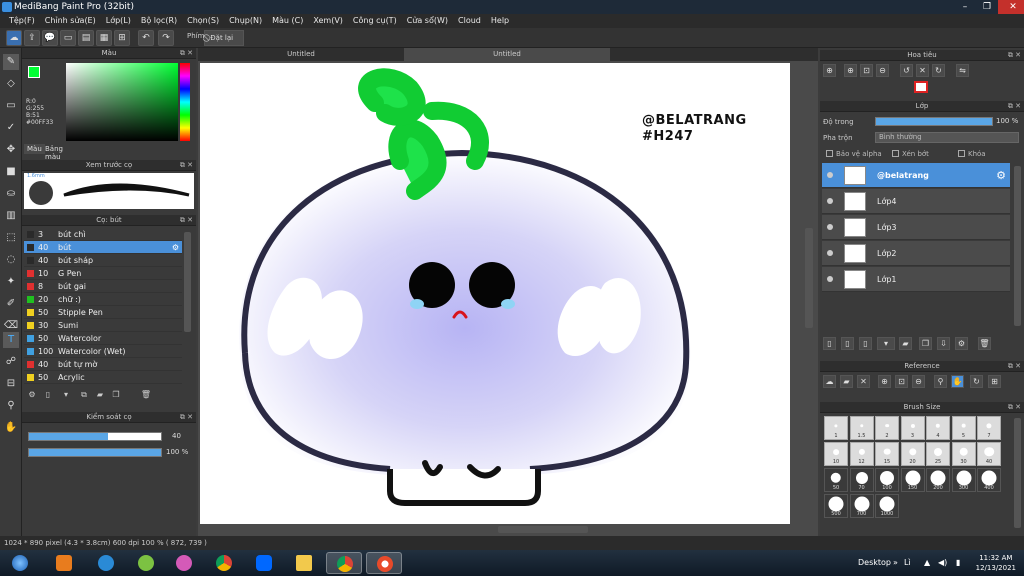 Image resolution: width=1024 pixels, height=576 pixels. I want to click on speech-bubble-icon: 💬, so click(50, 38).